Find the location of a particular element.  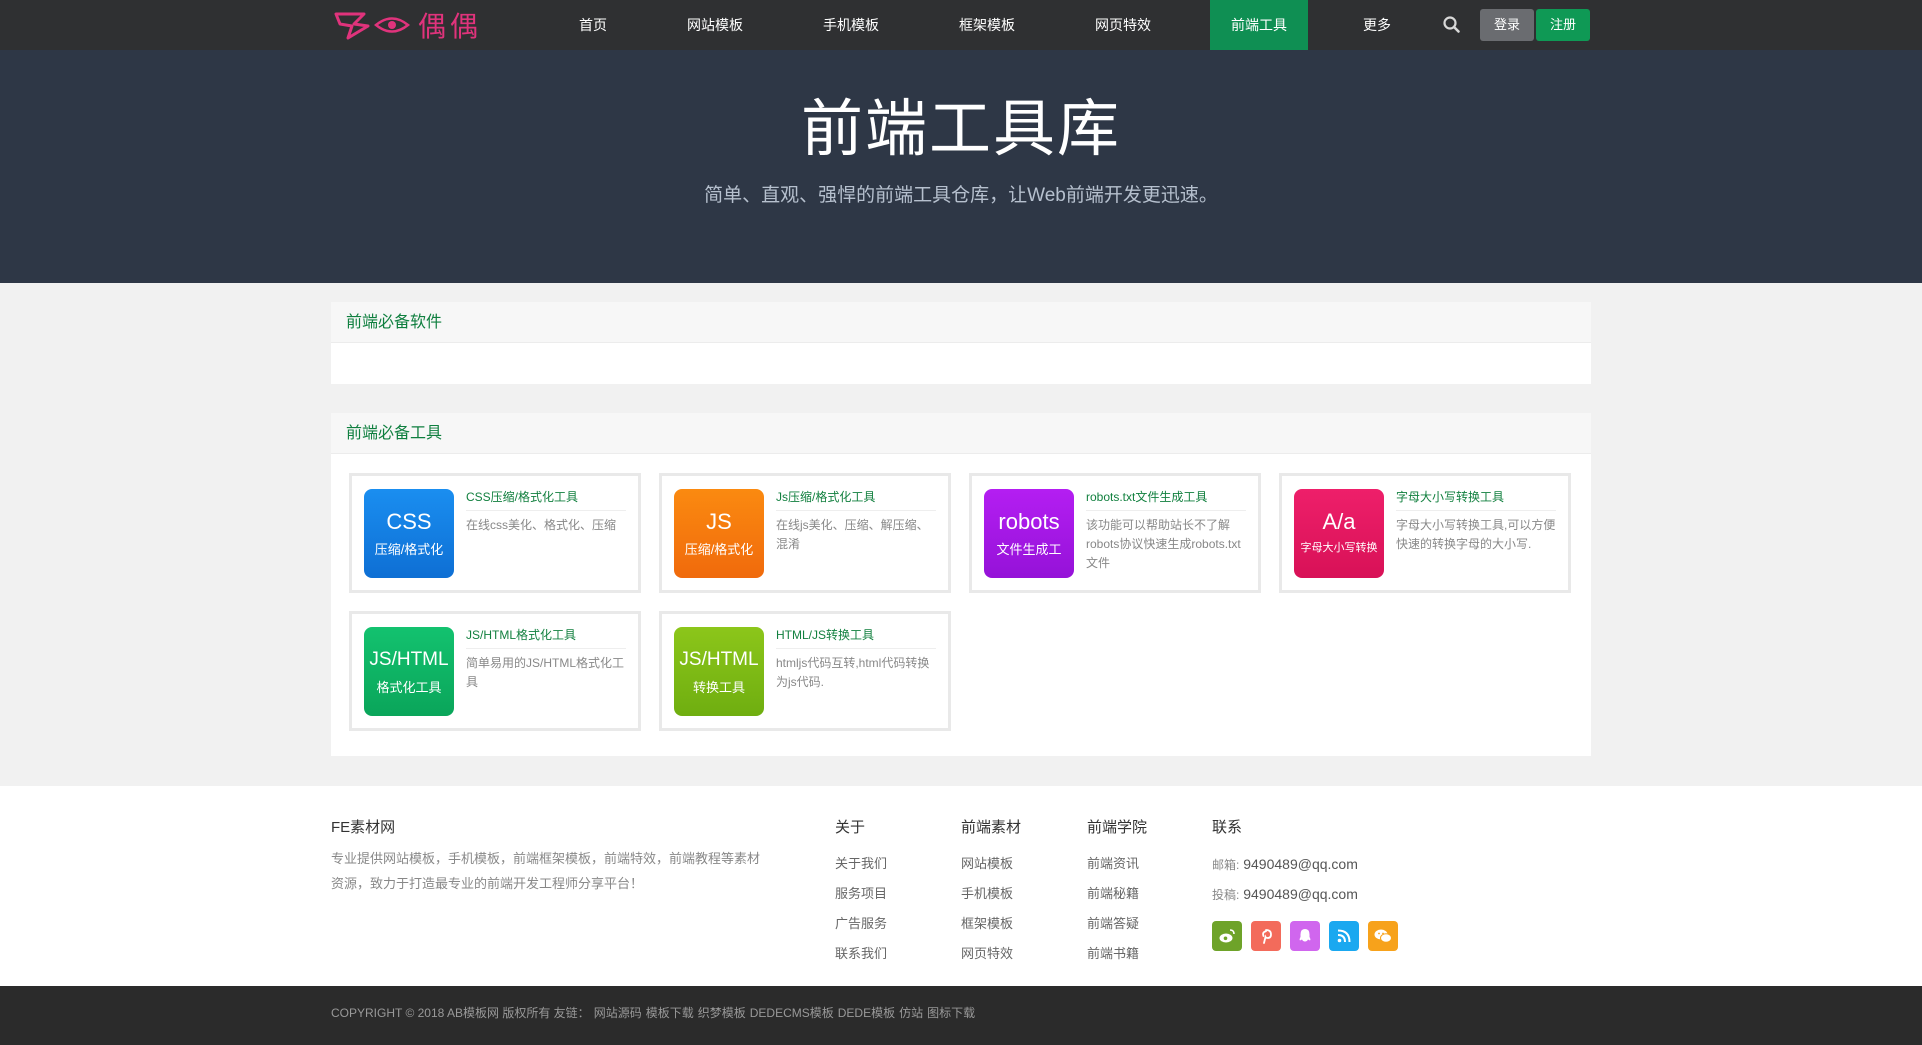

footer-link-about-us: 关于我们 is located at coordinates (861, 864).